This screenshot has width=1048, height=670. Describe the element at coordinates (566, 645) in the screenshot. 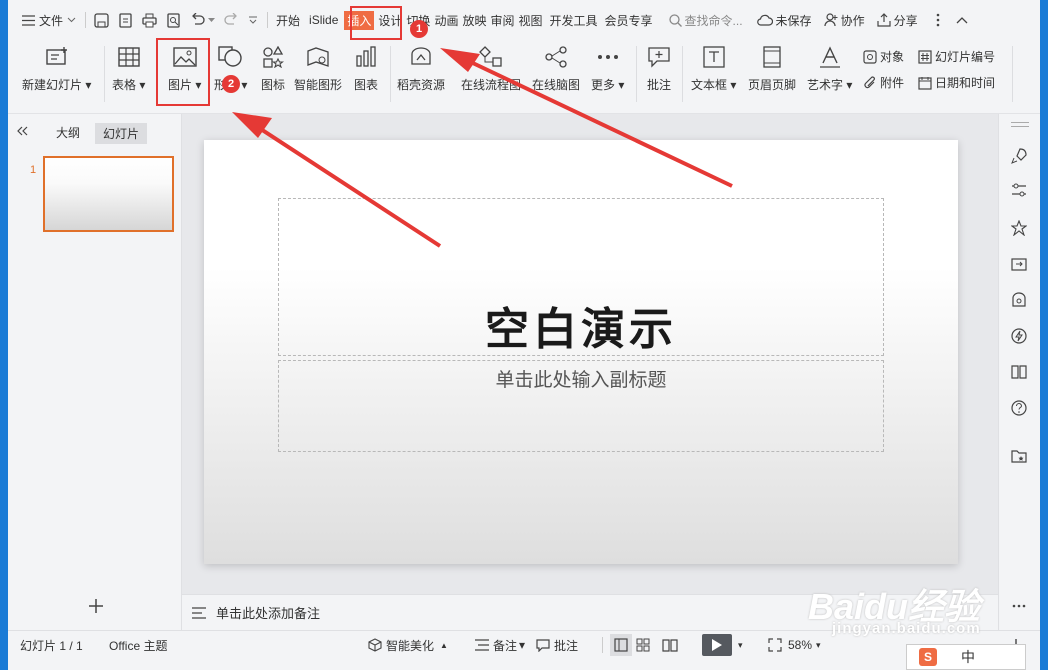

I see `comment-toggle-label: 批注` at that location.